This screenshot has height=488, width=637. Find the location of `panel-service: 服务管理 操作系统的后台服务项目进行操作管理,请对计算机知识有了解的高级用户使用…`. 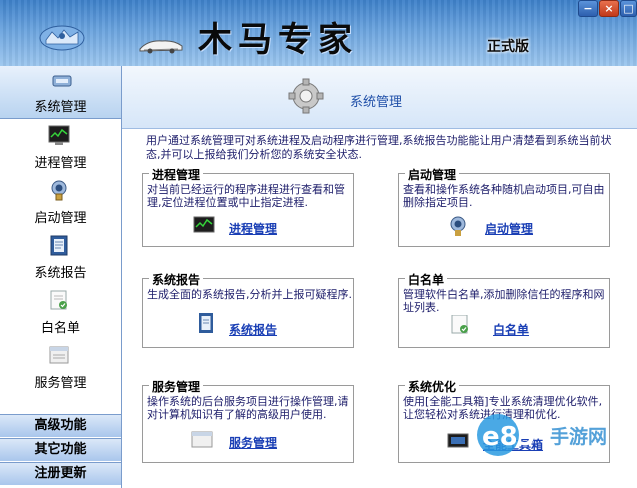

panel-service: 服务管理 操作系统的后台服务项目进行操作管理,请对计算机知识有了解的高级用户使用… is located at coordinates (248, 420).